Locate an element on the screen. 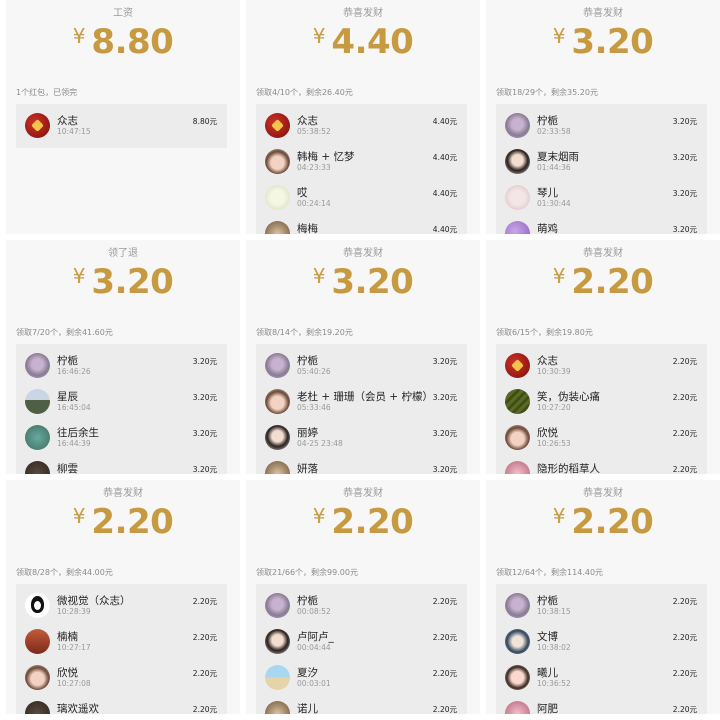  recipient-row: 梅梅 4.40元 is located at coordinates (361, 225).